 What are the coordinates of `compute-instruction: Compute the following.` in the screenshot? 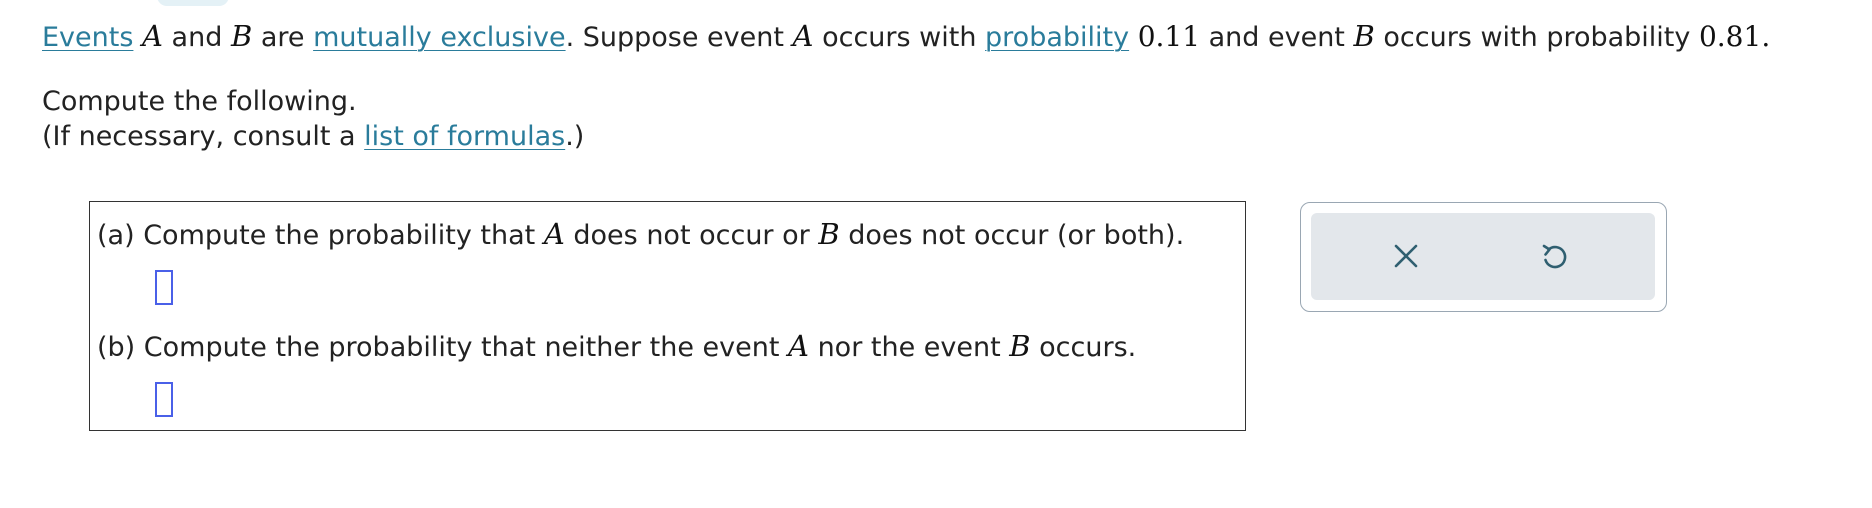 It's located at (199, 101).